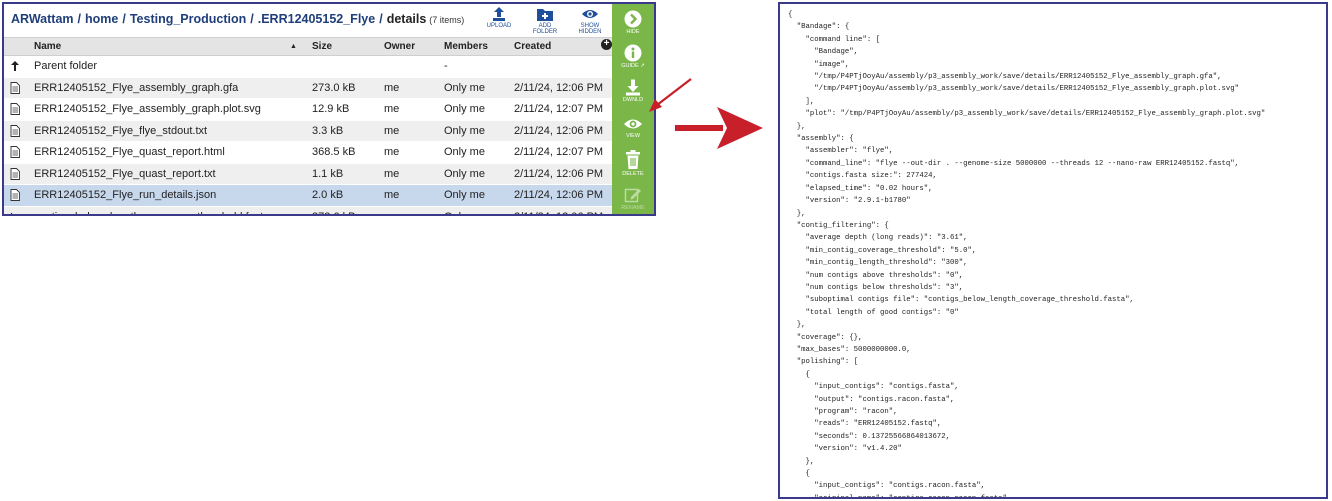  What do you see at coordinates (316, 19) in the screenshot?
I see `breadcrumb-flye-folder: .ERR12405152_Flye` at bounding box center [316, 19].